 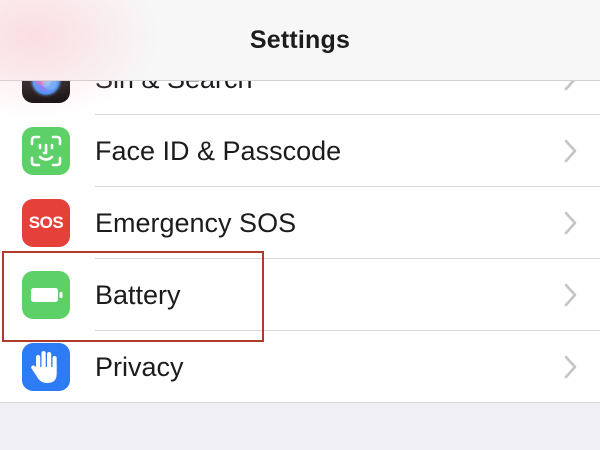 I want to click on sos-icon-text: SOS, so click(x=46, y=222).